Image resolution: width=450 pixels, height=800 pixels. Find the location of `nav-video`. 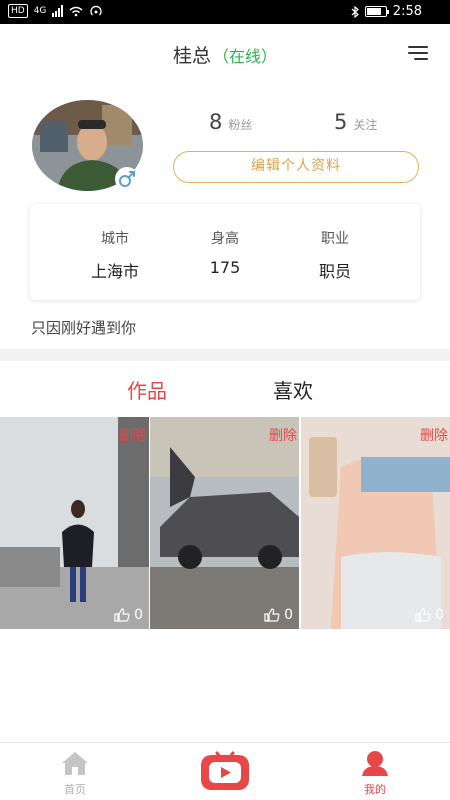

nav-video is located at coordinates (225, 771).